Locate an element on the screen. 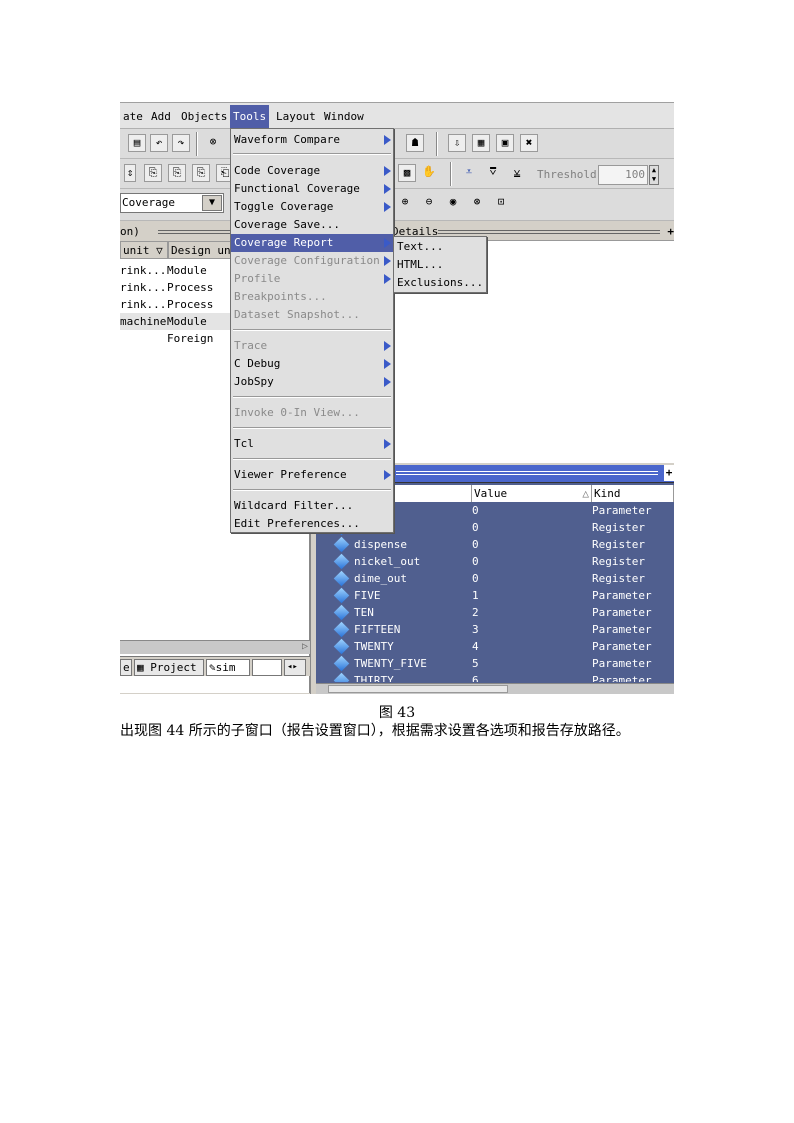 The image size is (794, 1123). table-row: dime_out 0 Register is located at coordinates (495, 578).